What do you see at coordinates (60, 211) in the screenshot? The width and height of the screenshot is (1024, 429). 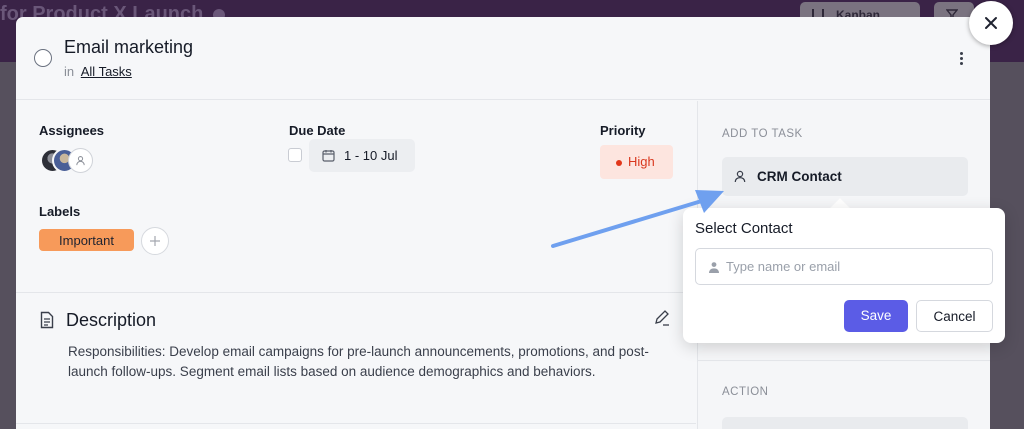 I see `labels-label: Labels` at bounding box center [60, 211].